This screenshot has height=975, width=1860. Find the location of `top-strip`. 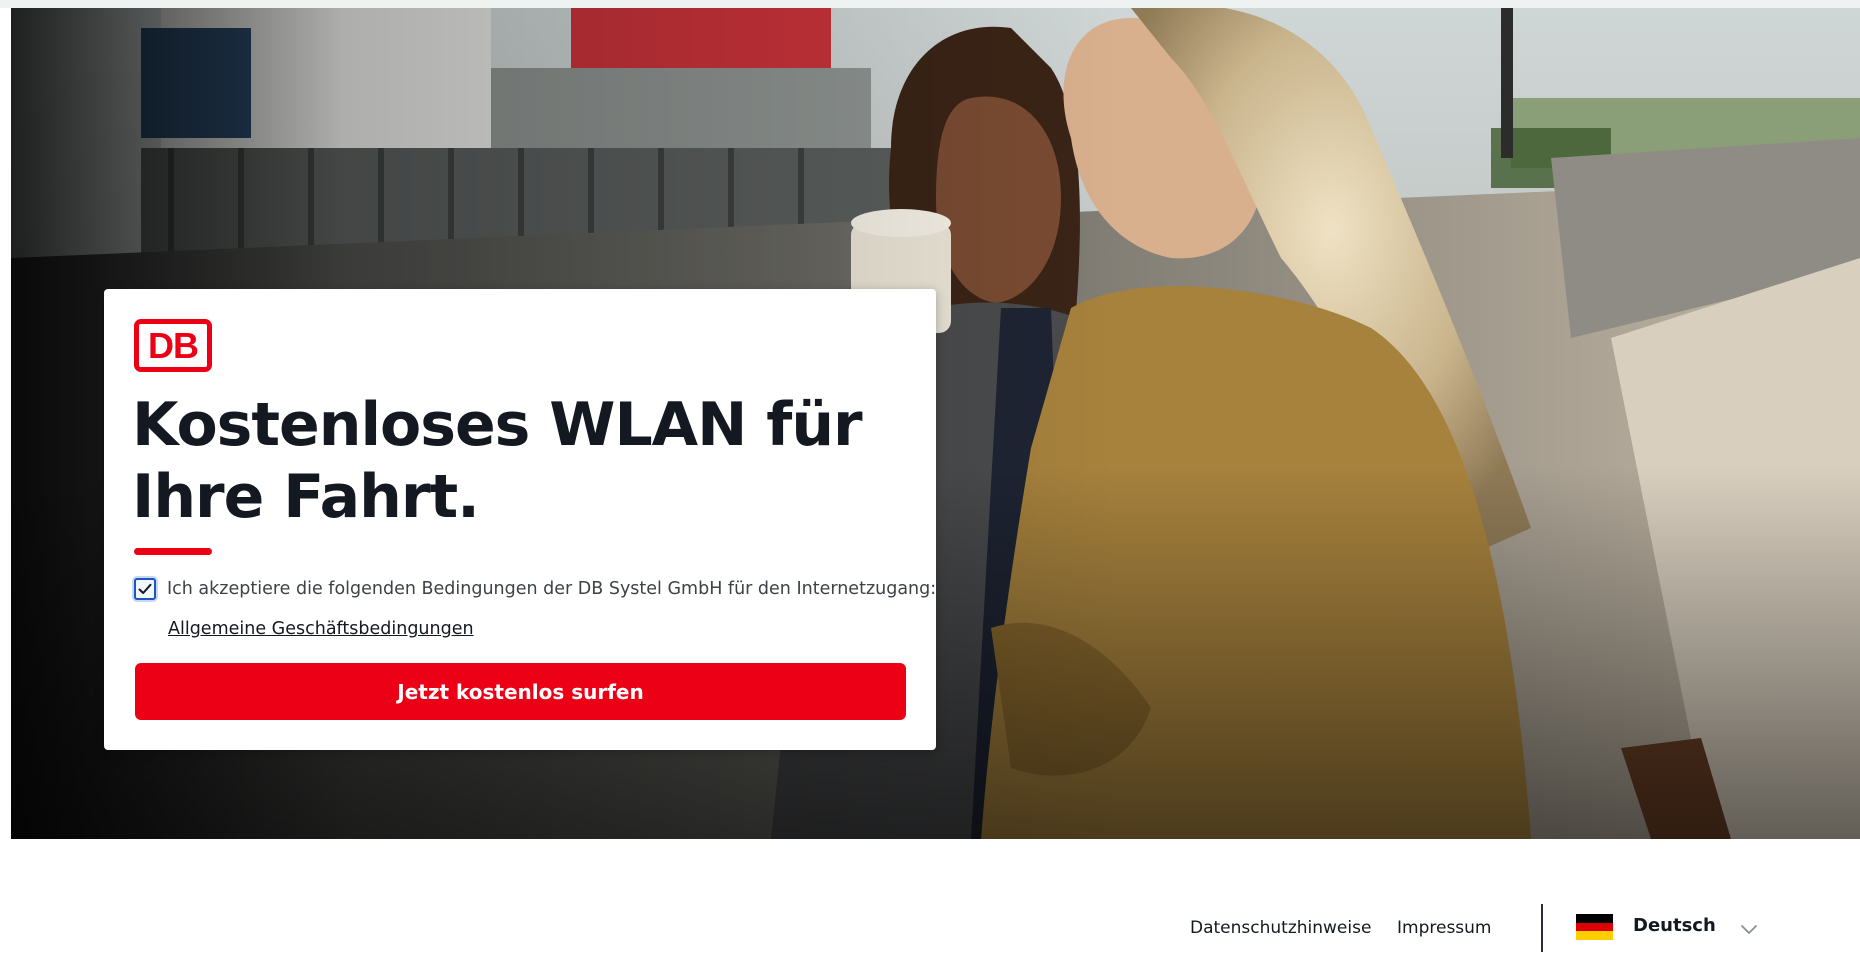

top-strip is located at coordinates (930, 4).